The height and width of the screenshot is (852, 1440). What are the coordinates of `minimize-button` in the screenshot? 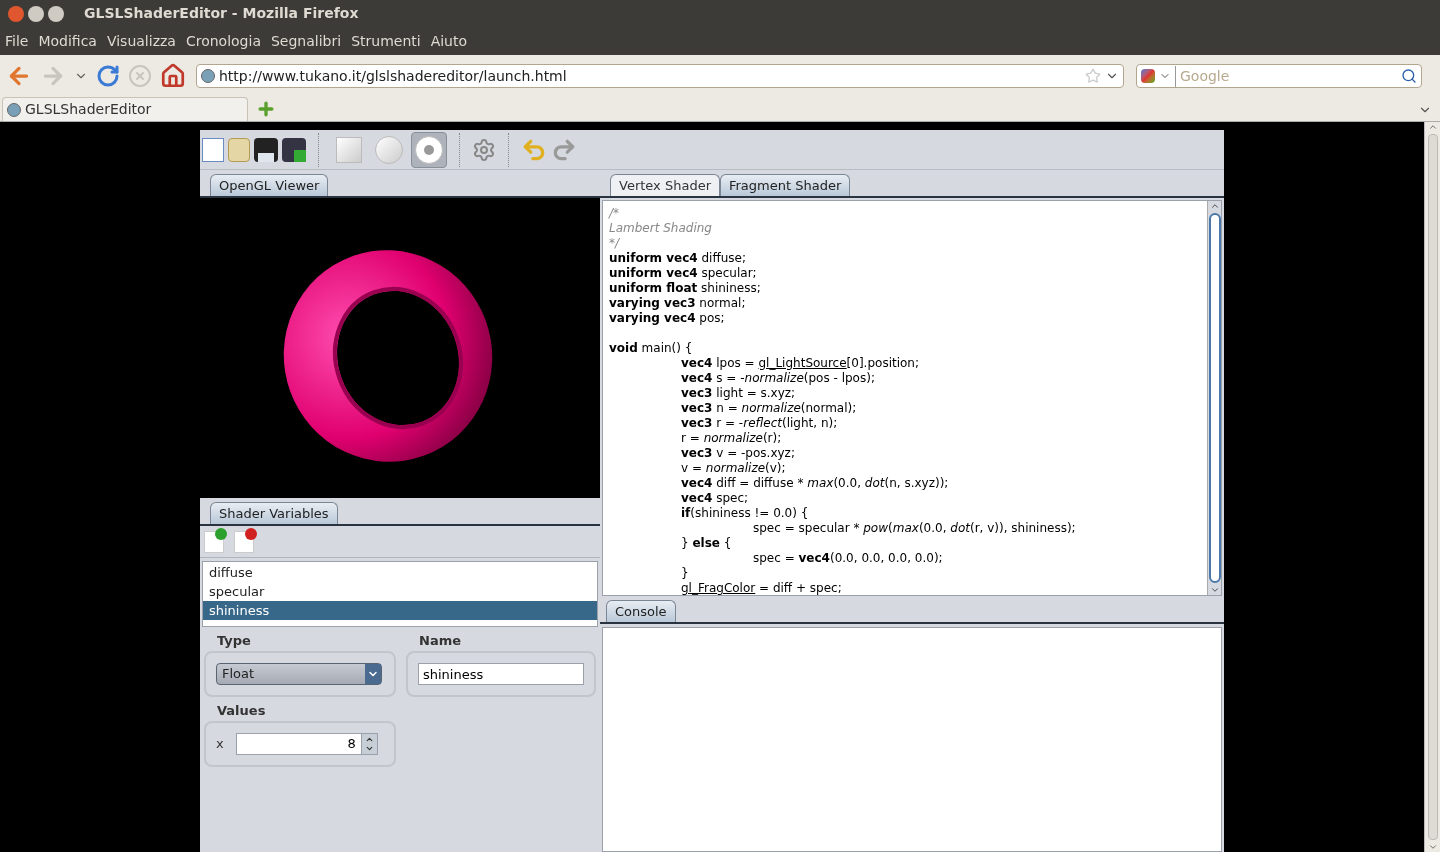 It's located at (36, 13).